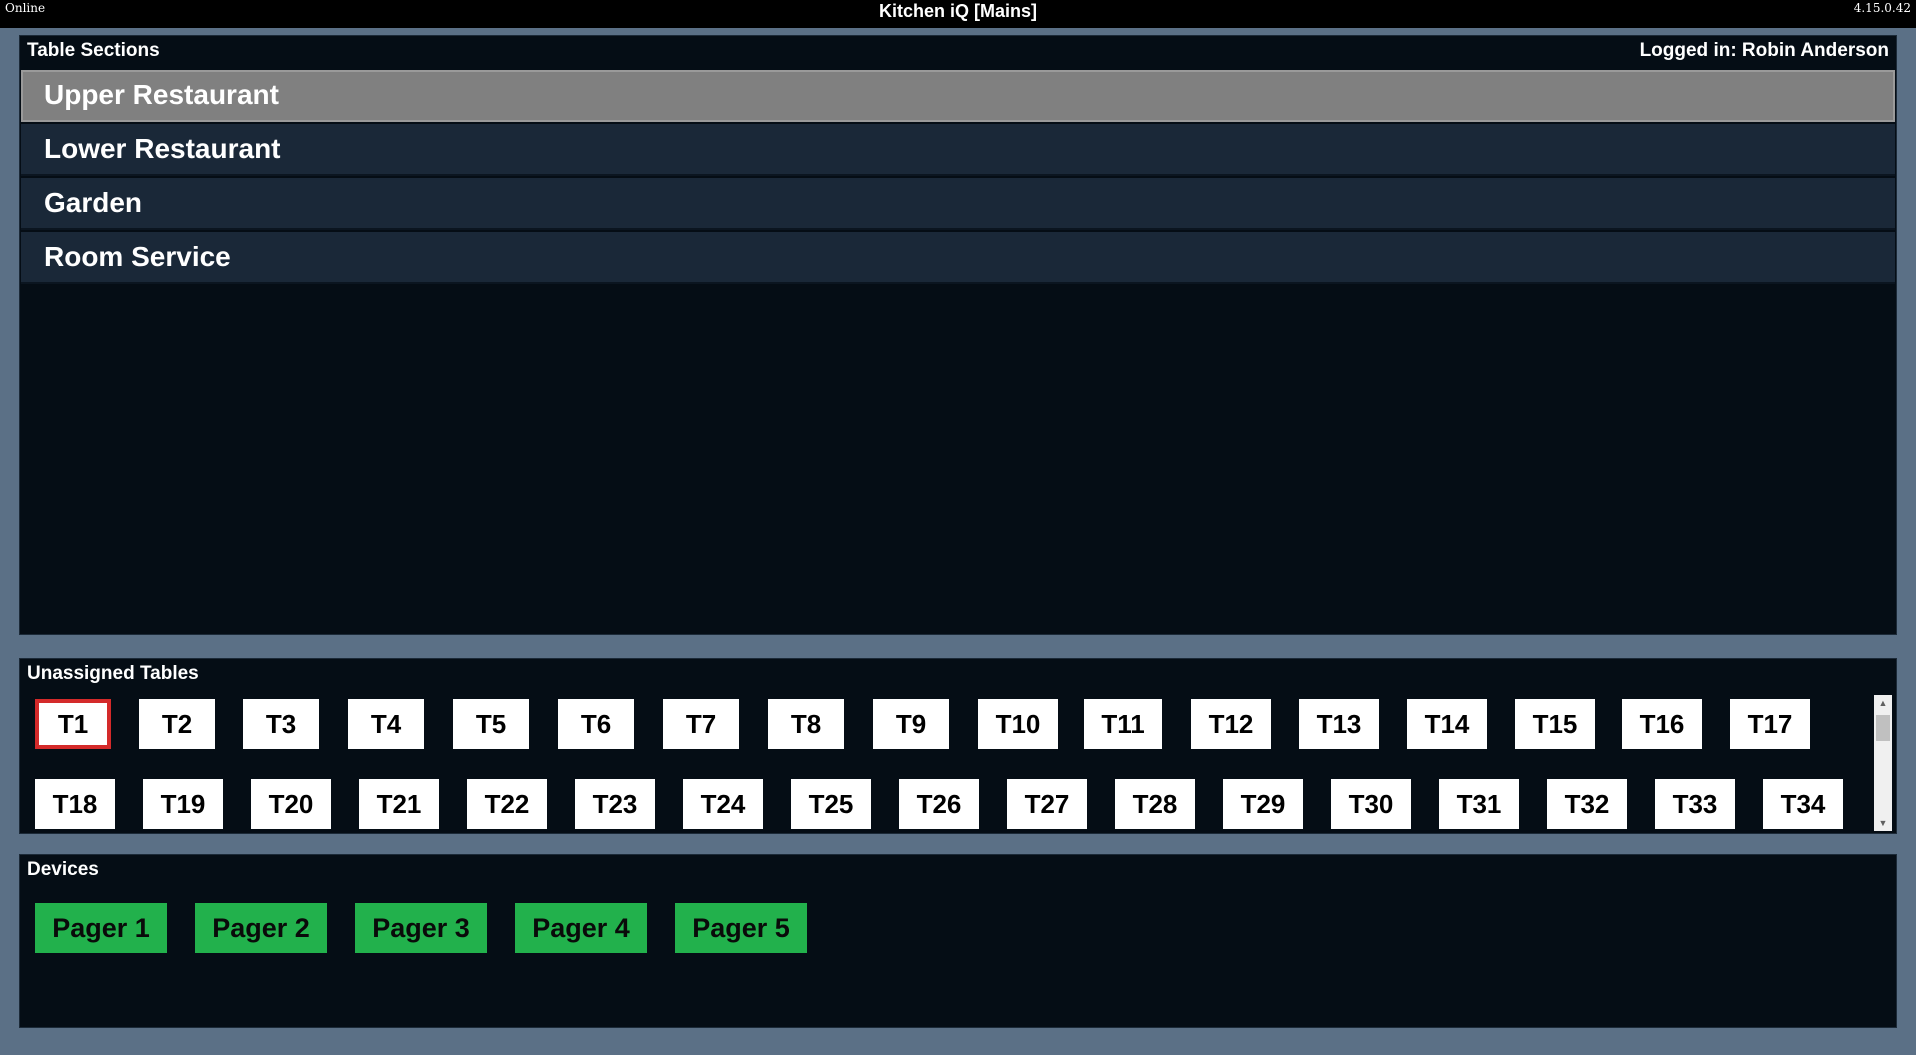 The height and width of the screenshot is (1055, 1916). Describe the element at coordinates (291, 804) in the screenshot. I see `table-button-t20: T20` at that location.